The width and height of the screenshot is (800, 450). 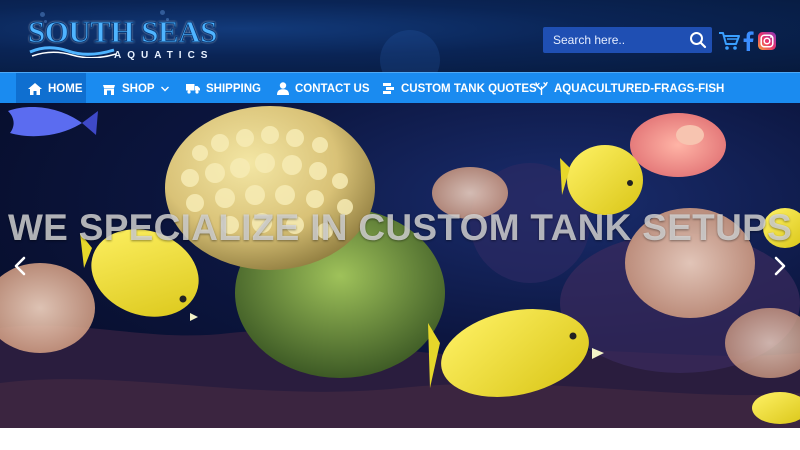 I want to click on shop-icon, so click(x=109, y=89).